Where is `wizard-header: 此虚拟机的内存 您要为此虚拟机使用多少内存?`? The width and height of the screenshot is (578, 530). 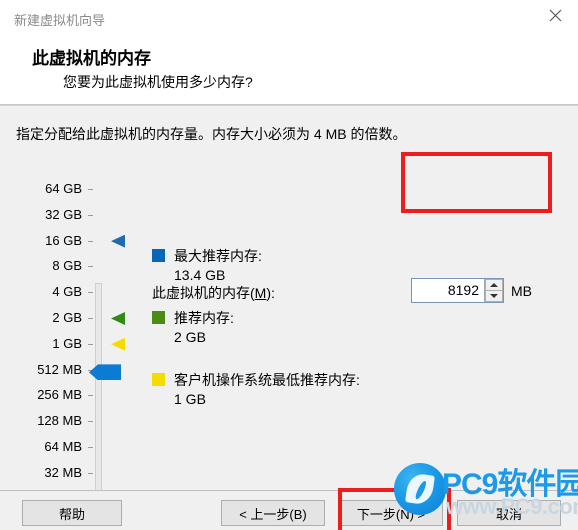 wizard-header: 此虚拟机的内存 您要为此虚拟机使用多少内存? is located at coordinates (289, 70).